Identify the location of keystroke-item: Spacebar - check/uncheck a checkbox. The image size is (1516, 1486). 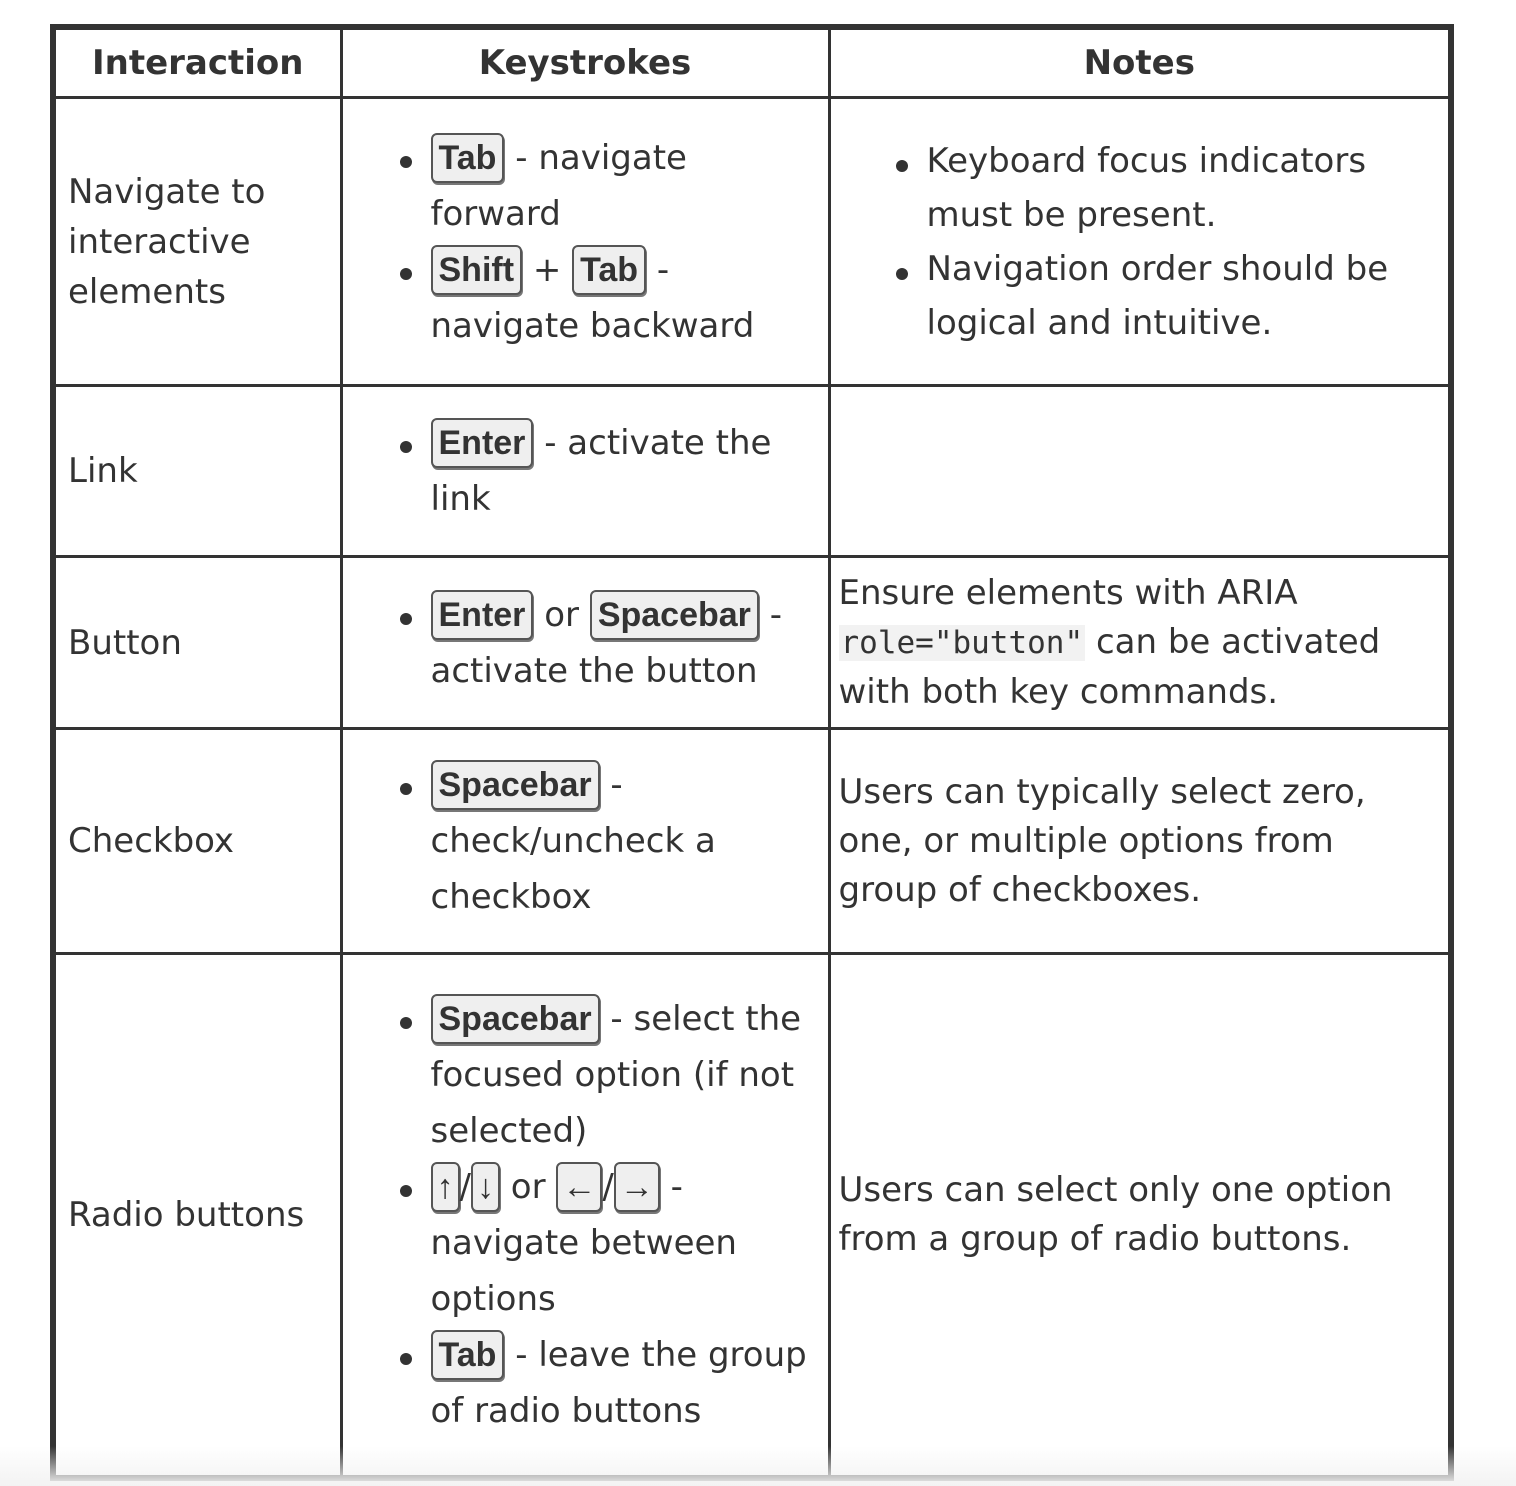
(609, 841).